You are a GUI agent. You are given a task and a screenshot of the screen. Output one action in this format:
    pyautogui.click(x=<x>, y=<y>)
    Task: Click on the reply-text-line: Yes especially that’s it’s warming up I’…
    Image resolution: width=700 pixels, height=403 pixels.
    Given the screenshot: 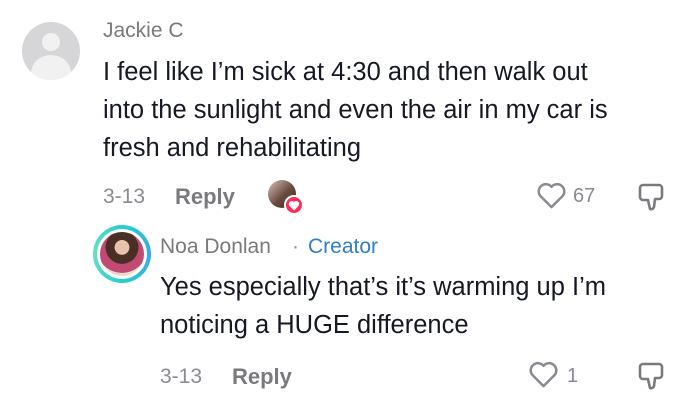 What is the action you would take?
    pyautogui.click(x=383, y=287)
    